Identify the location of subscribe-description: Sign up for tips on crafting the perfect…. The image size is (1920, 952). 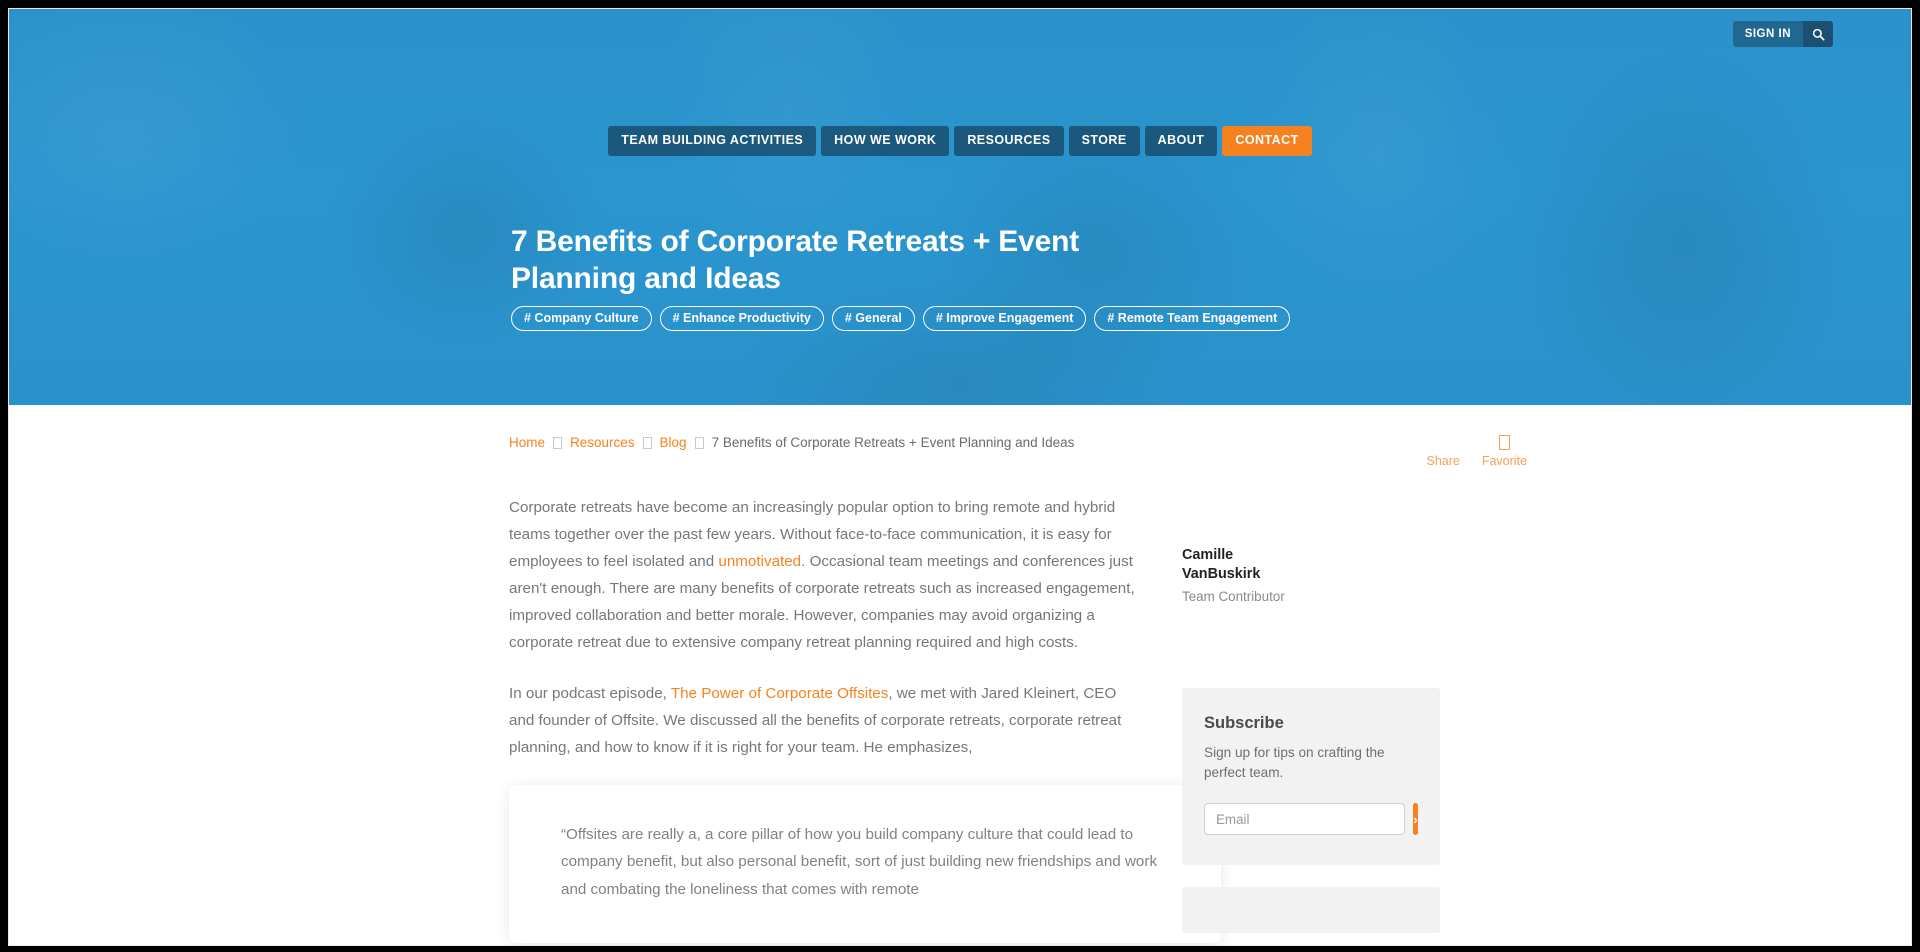
(1294, 763).